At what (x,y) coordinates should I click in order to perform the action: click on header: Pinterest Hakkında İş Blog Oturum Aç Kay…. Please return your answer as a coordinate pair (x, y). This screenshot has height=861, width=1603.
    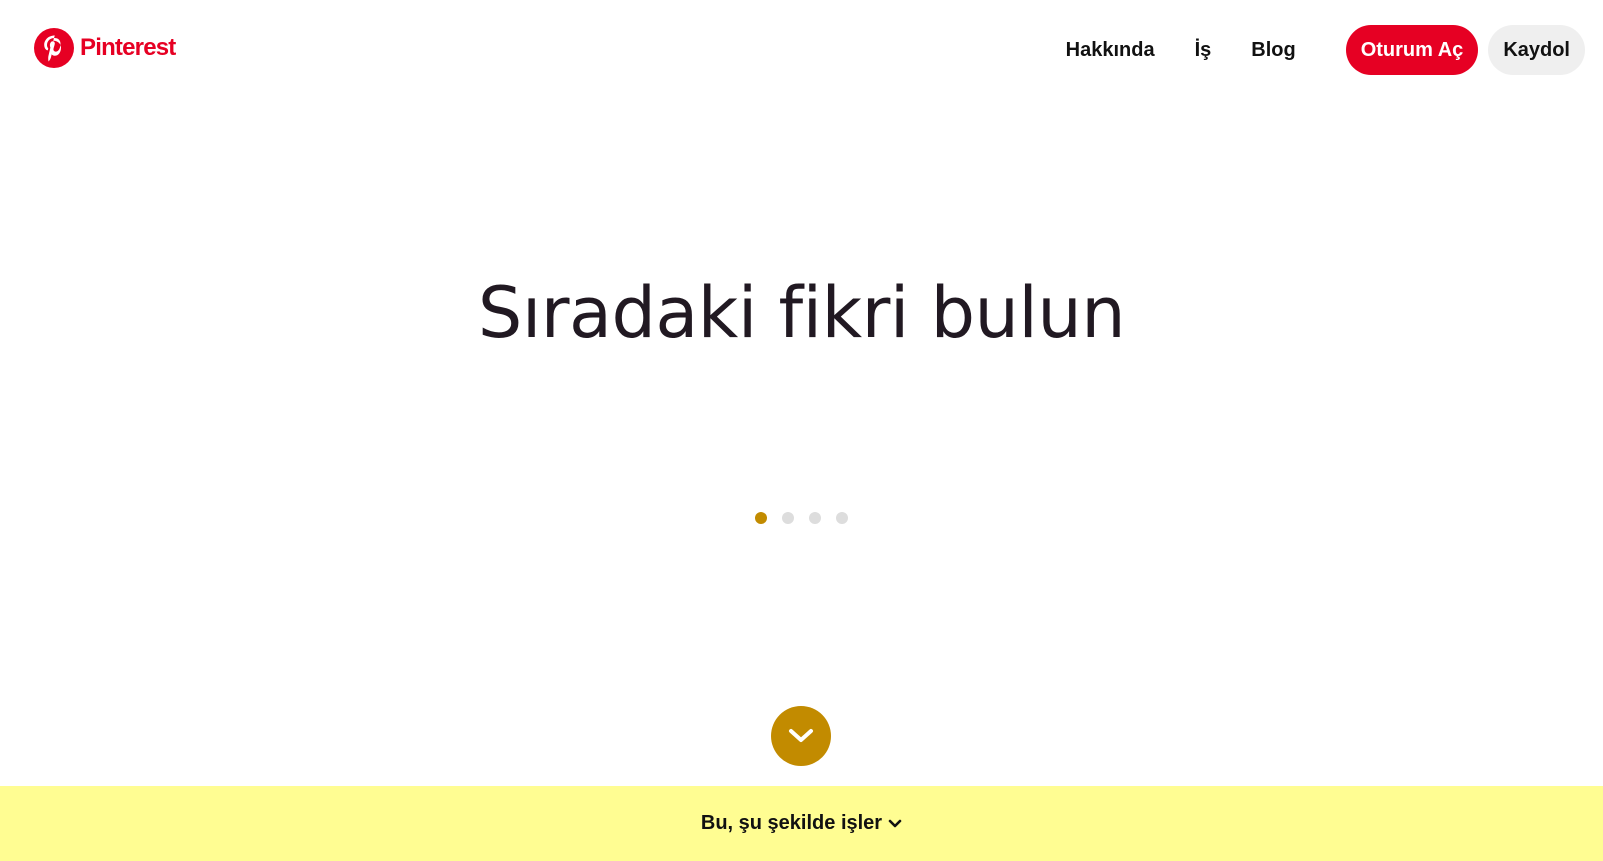
    Looking at the image, I should click on (801, 50).